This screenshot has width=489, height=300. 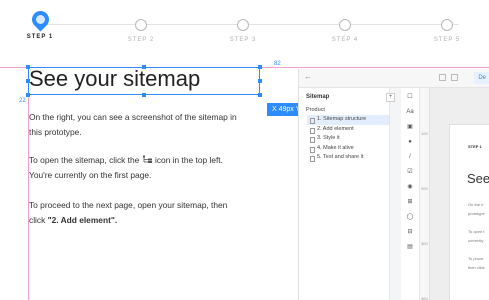 I want to click on mini-line: On the ri, so click(x=476, y=204).